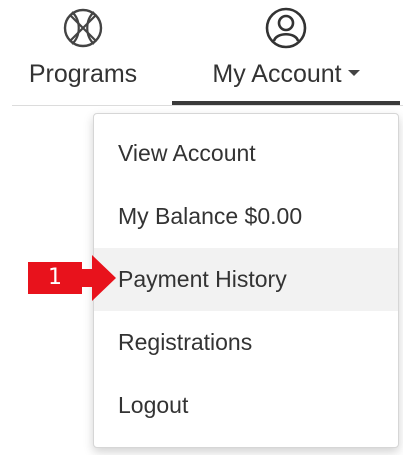  I want to click on menu-item-my-balance: My Balance $0.00, so click(246, 216).